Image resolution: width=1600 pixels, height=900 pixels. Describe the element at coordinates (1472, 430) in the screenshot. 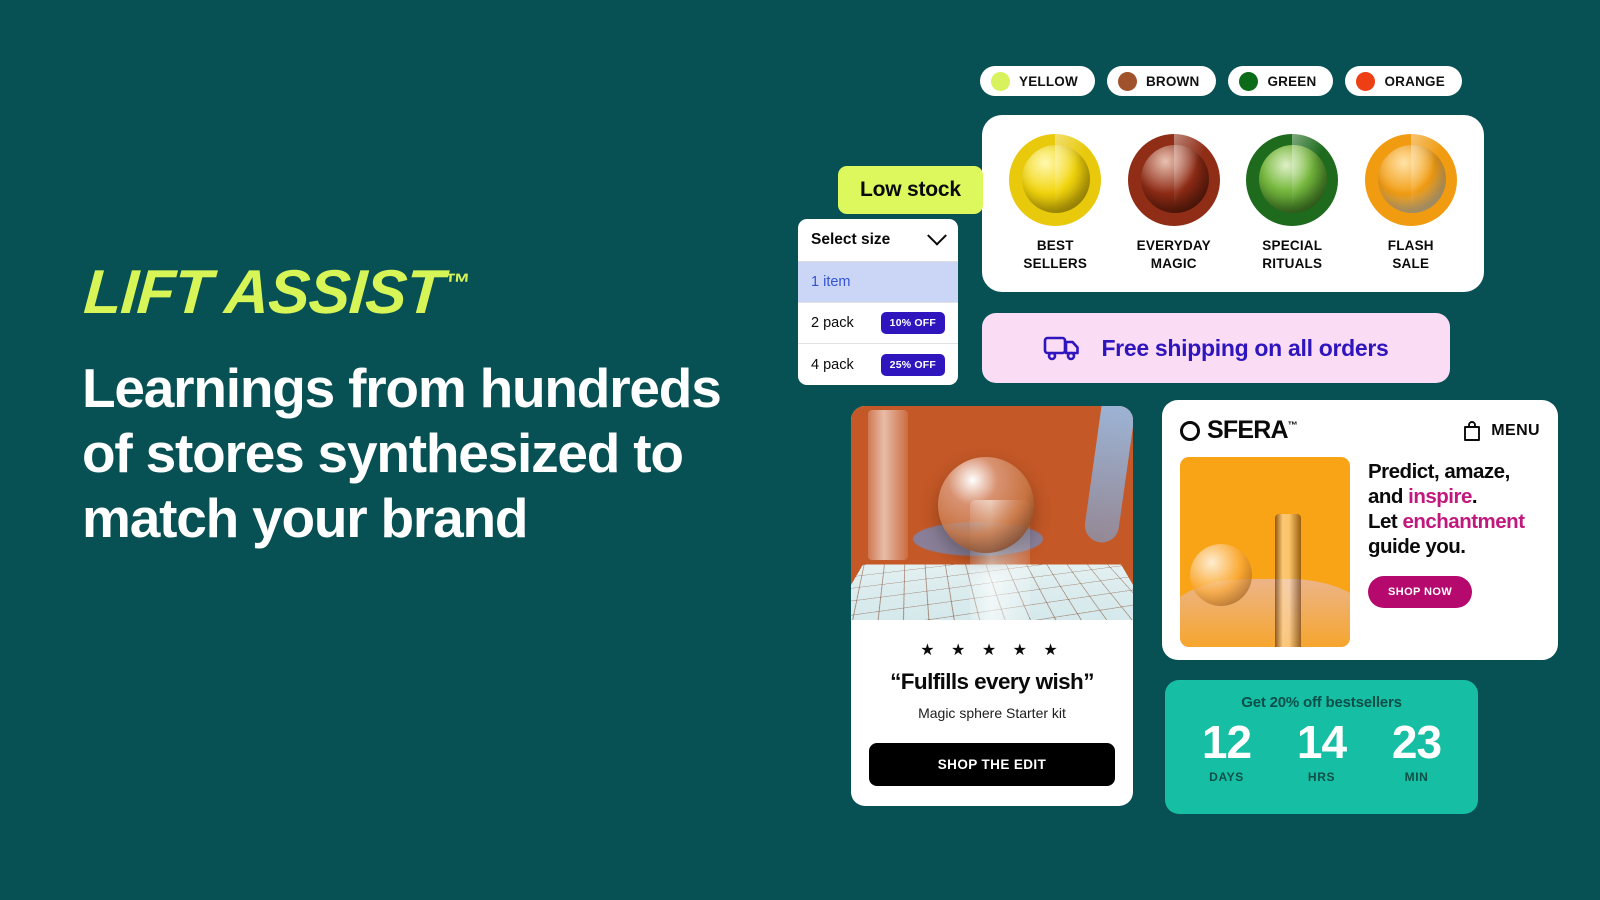

I see `shopping-bag-icon` at that location.